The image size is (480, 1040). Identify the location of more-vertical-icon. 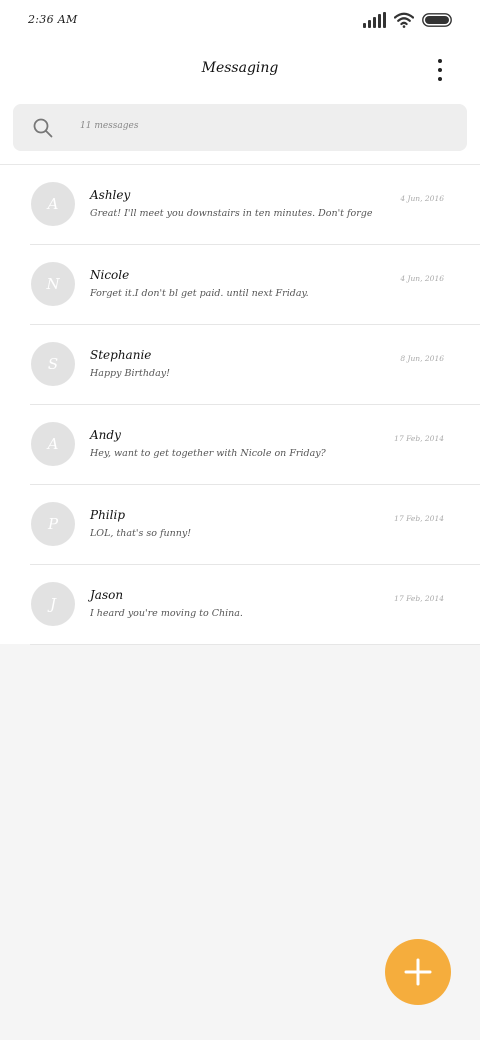
(440, 61).